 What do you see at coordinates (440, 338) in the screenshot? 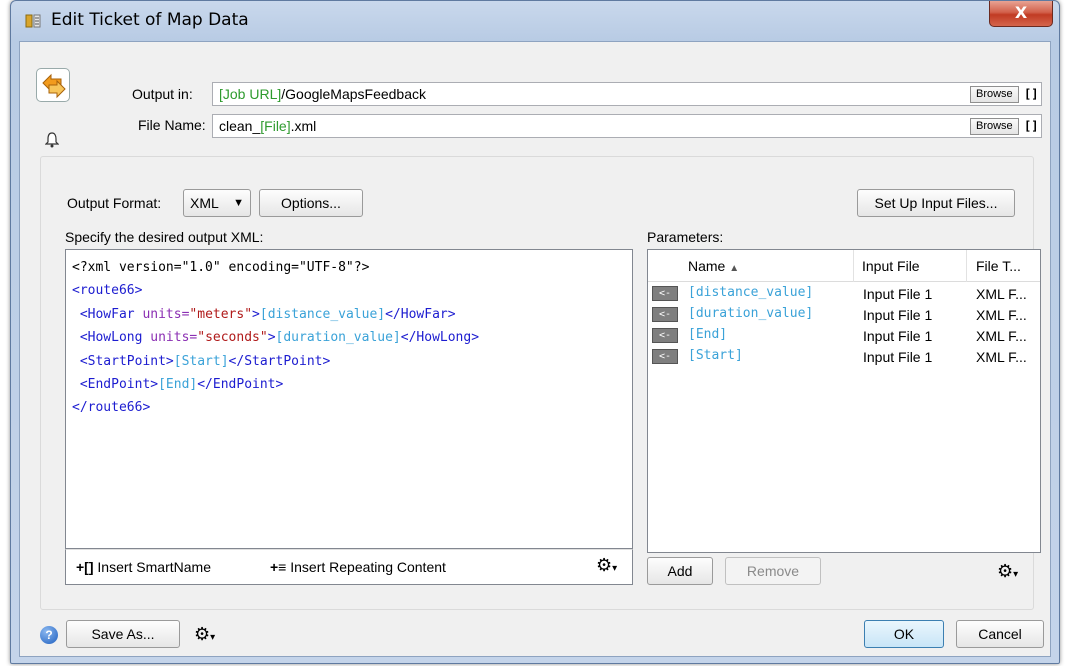
I see `xml-token: </HowLong>` at bounding box center [440, 338].